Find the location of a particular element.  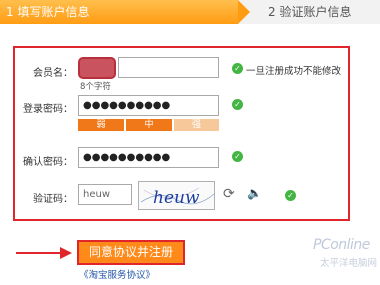

step-1-active: 1 填写账户信息 is located at coordinates (119, 12).